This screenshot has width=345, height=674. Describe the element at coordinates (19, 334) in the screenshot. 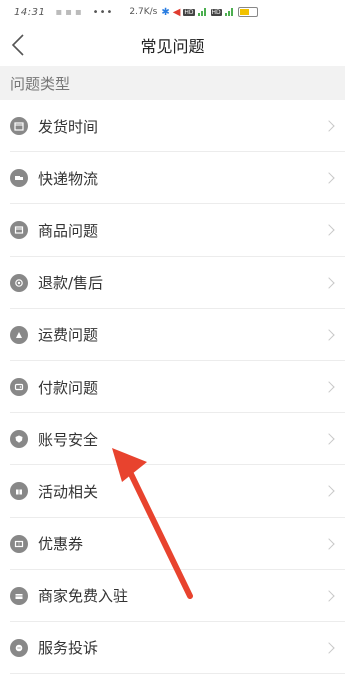

I see `shipping-fee-icon` at that location.